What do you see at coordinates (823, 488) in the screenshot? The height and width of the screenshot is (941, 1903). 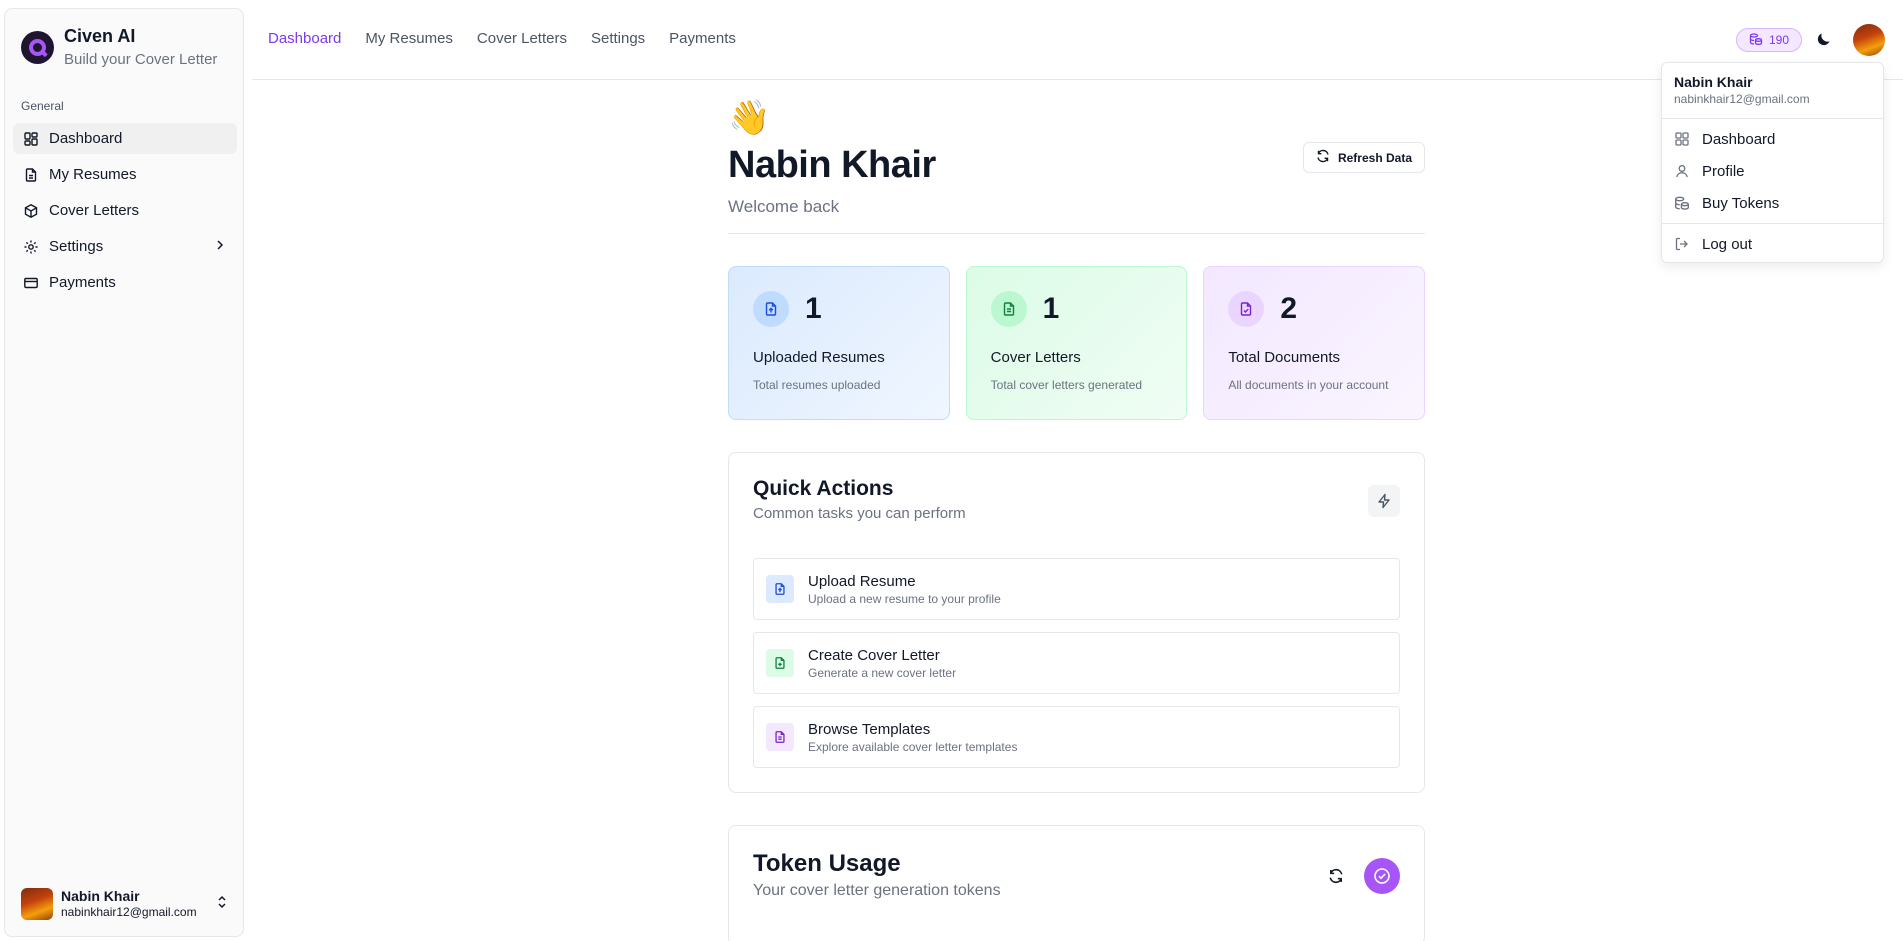 I see `quick-actions-title: Quick Actions` at bounding box center [823, 488].